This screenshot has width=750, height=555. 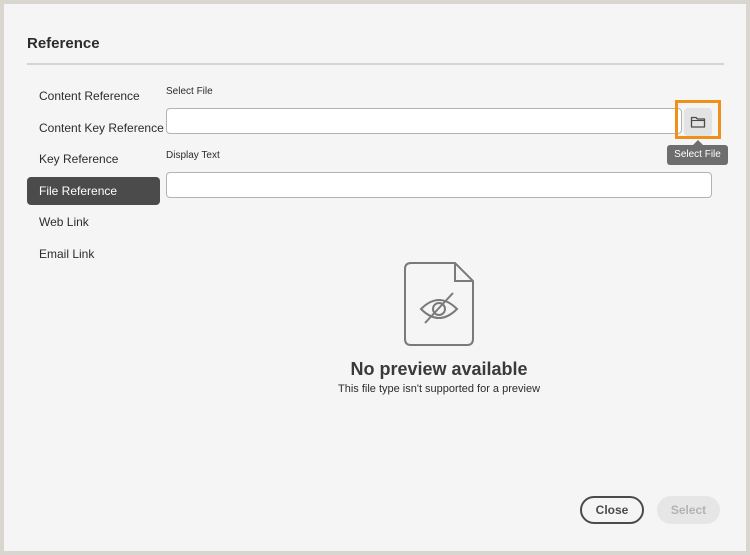 I want to click on dialog-title: Reference, so click(x=63, y=43).